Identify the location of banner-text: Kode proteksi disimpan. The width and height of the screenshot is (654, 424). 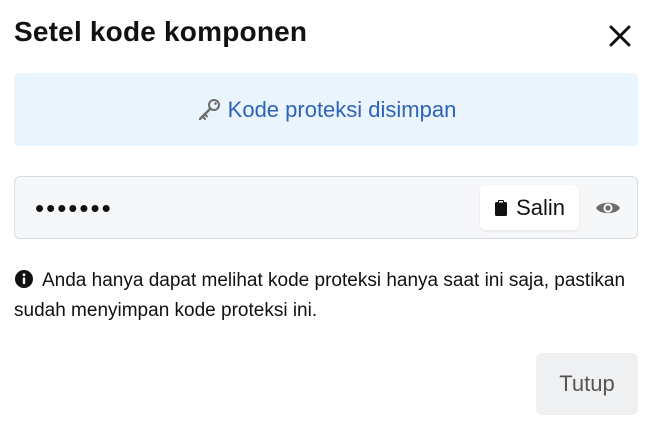
(342, 109).